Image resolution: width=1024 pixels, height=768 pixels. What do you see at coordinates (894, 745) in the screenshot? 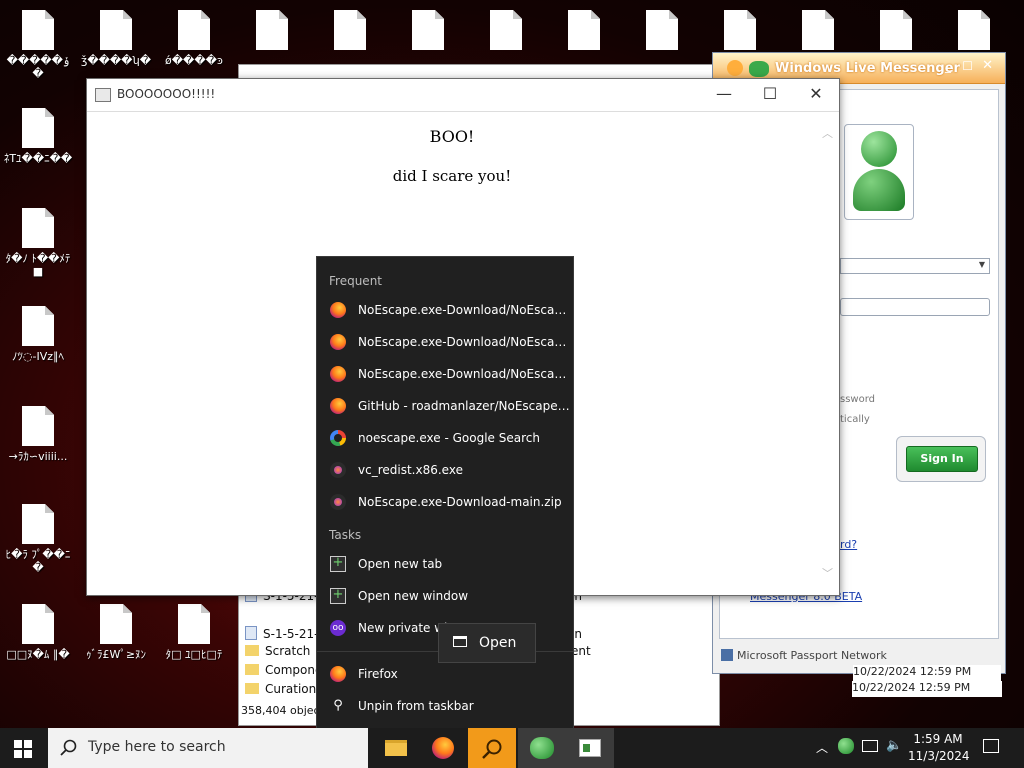
I see `volume-icon: 🔈` at bounding box center [894, 745].